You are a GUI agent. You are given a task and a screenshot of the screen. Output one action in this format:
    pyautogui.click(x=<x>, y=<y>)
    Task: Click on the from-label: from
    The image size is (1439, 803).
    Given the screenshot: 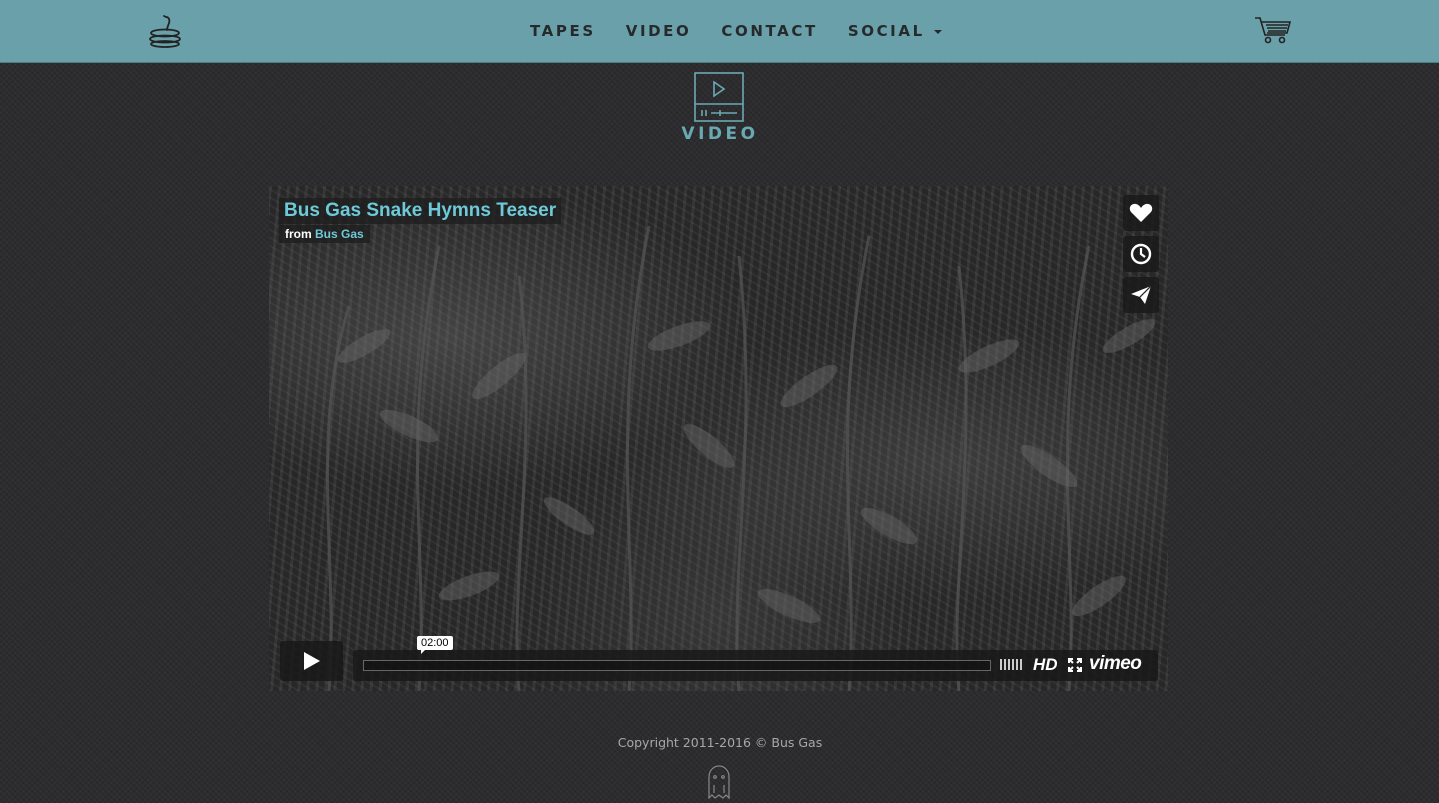 What is the action you would take?
    pyautogui.click(x=298, y=234)
    